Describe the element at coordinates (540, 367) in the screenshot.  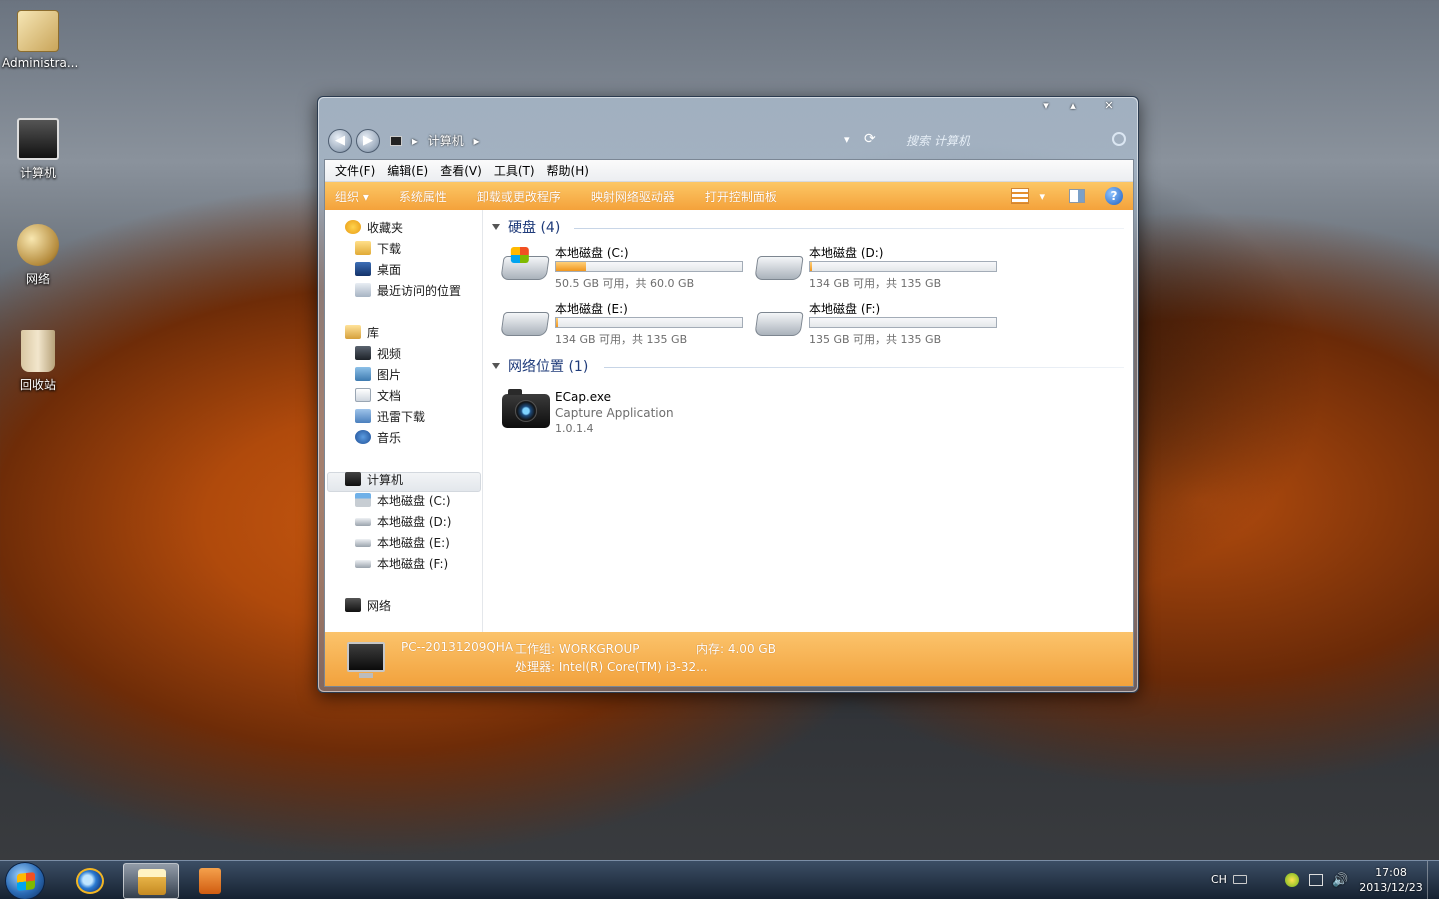
I see `group-header-network-locations: 网络位置 (1)` at that location.